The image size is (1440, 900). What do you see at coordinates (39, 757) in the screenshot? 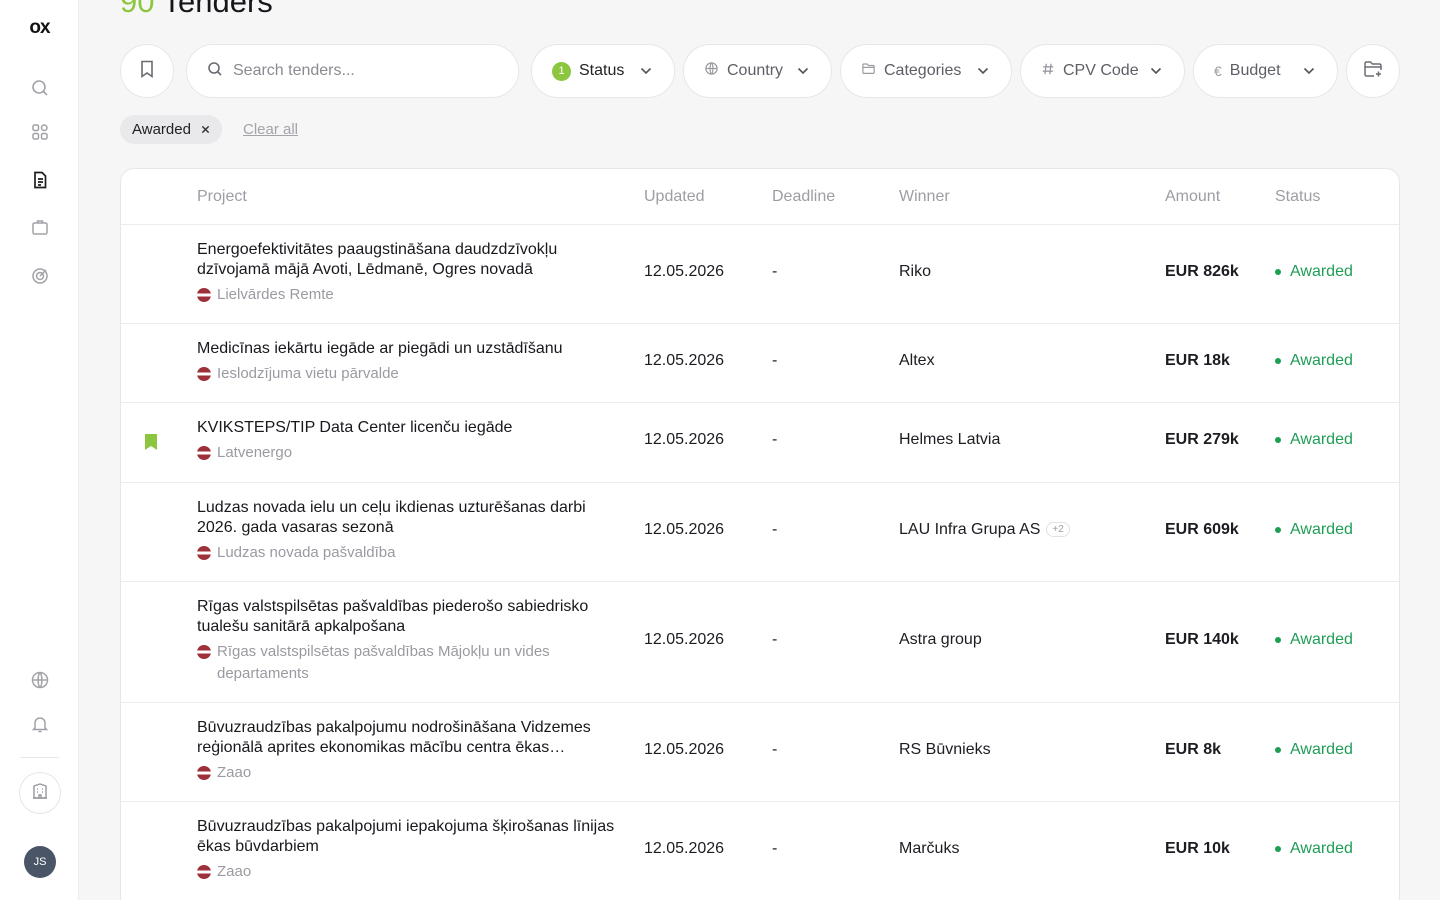
I see `sidebar-divider` at bounding box center [39, 757].